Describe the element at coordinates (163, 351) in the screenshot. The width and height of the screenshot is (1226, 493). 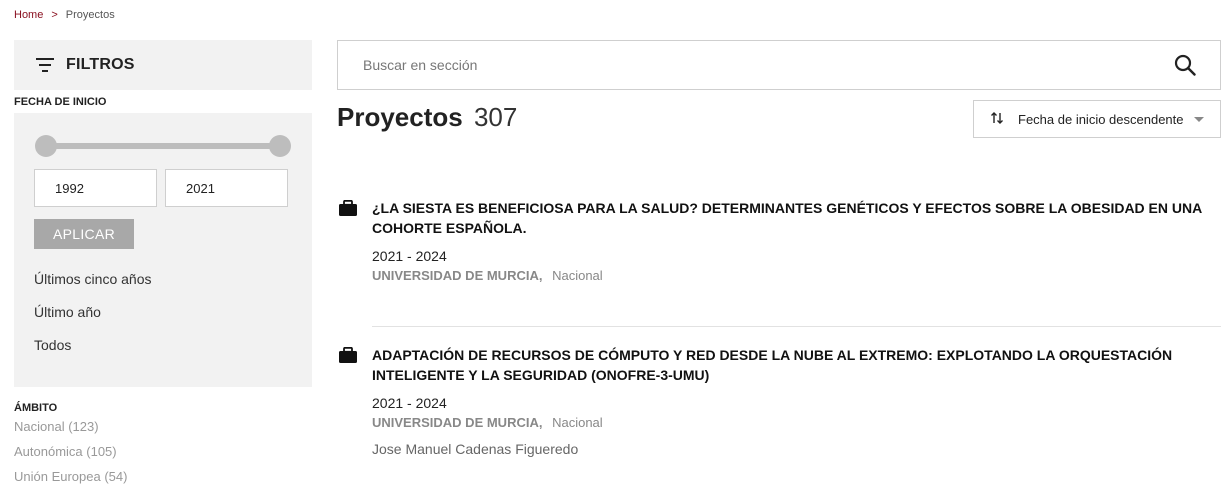
I see `quick-link-all: Todos` at that location.